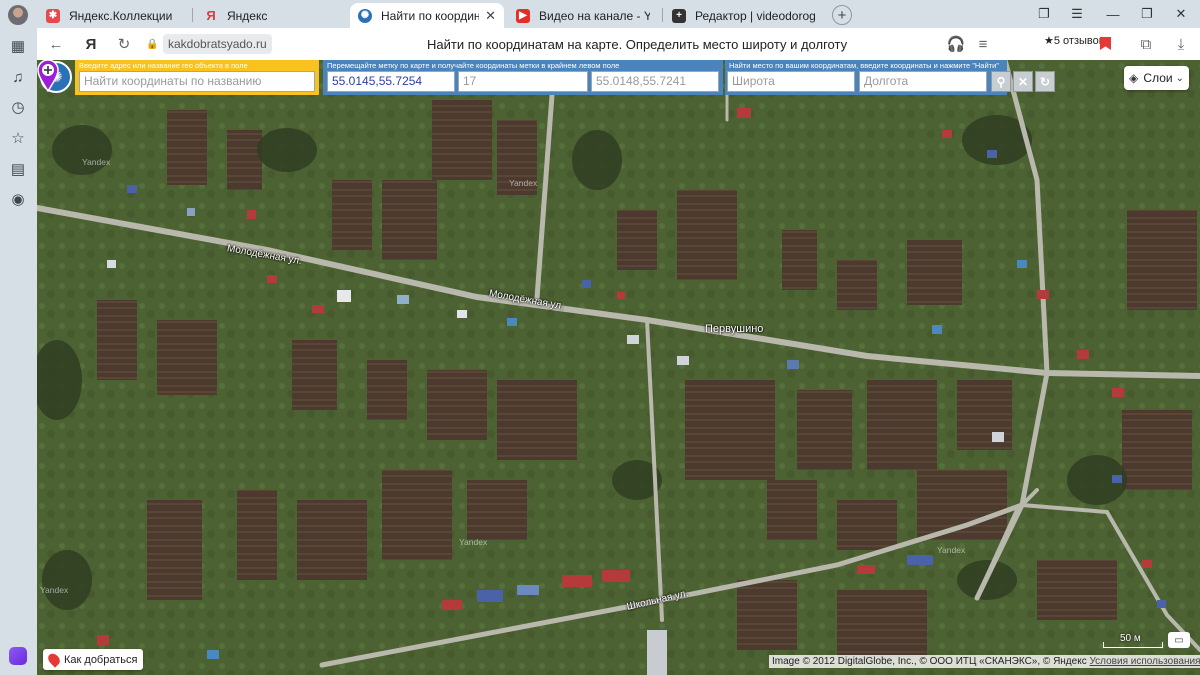  Describe the element at coordinates (48, 76) in the screenshot. I see `location-marker-icon` at that location.